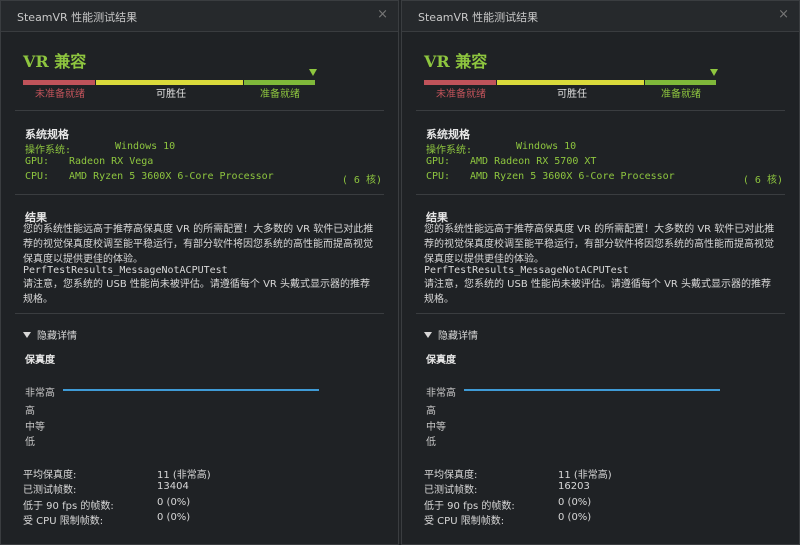 The width and height of the screenshot is (800, 545). I want to click on stat-value: 16203, so click(574, 486).